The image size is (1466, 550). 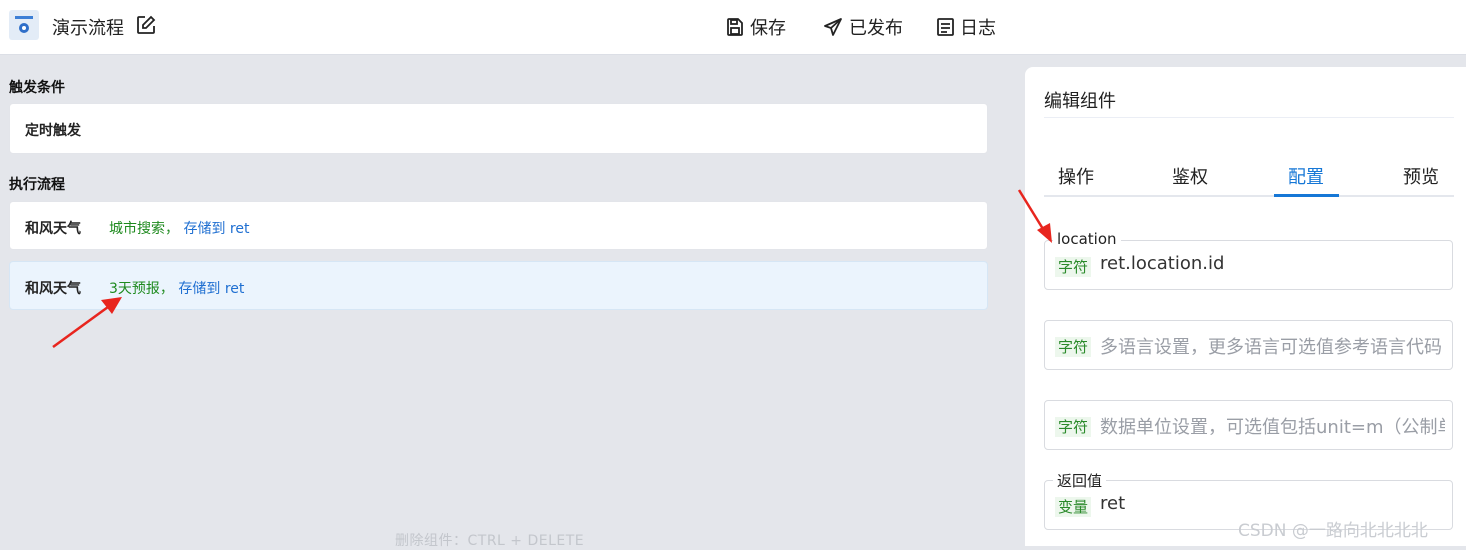 I want to click on send-icon, so click(x=833, y=27).